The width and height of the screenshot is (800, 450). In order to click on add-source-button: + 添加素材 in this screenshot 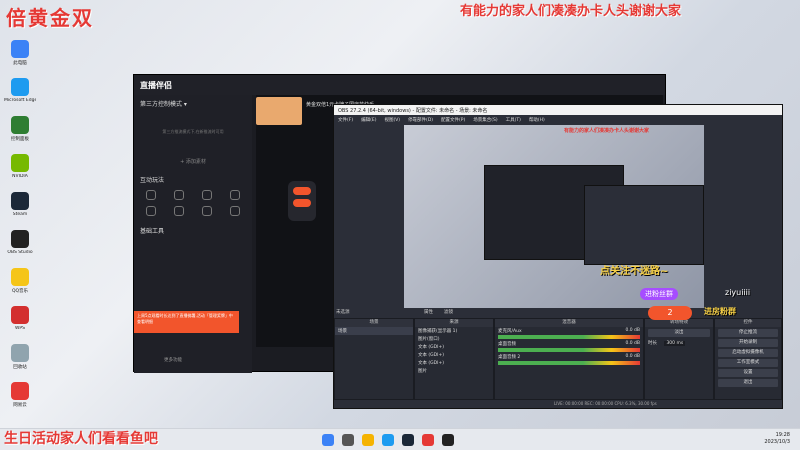, I will do `click(193, 161)`.